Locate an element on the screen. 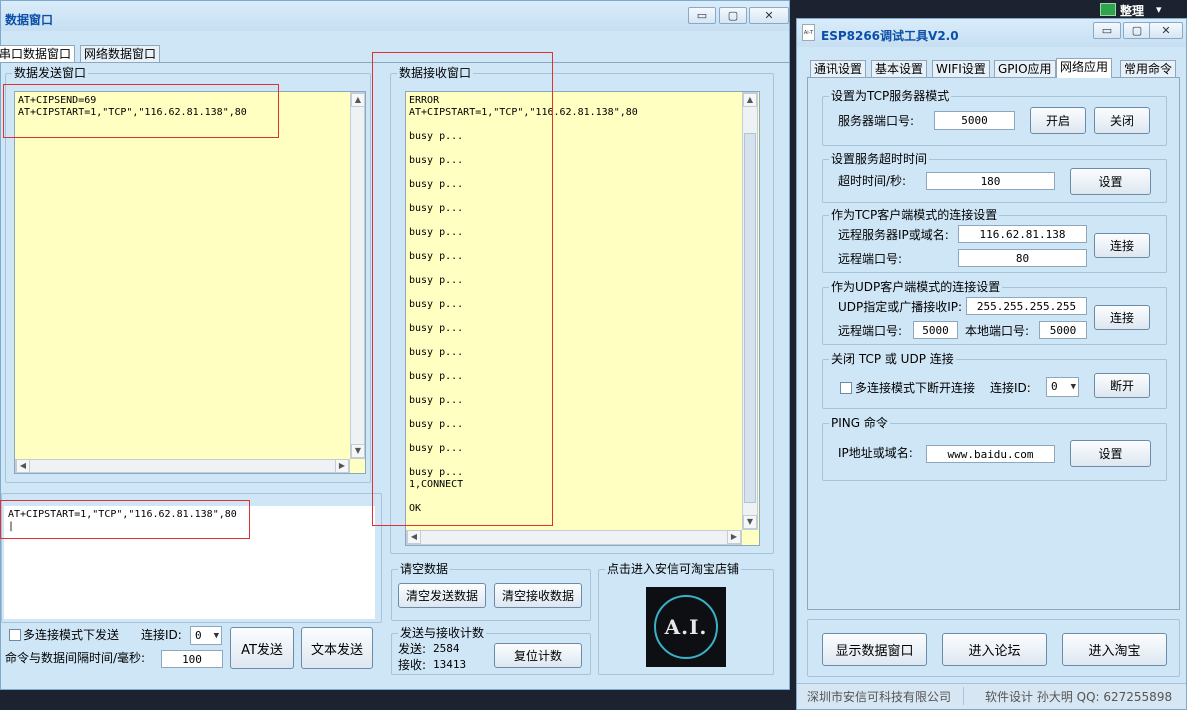 Image resolution: width=1187 pixels, height=710 pixels. shop-group-title: 点击进入安信可淘宝店铺 is located at coordinates (673, 569).